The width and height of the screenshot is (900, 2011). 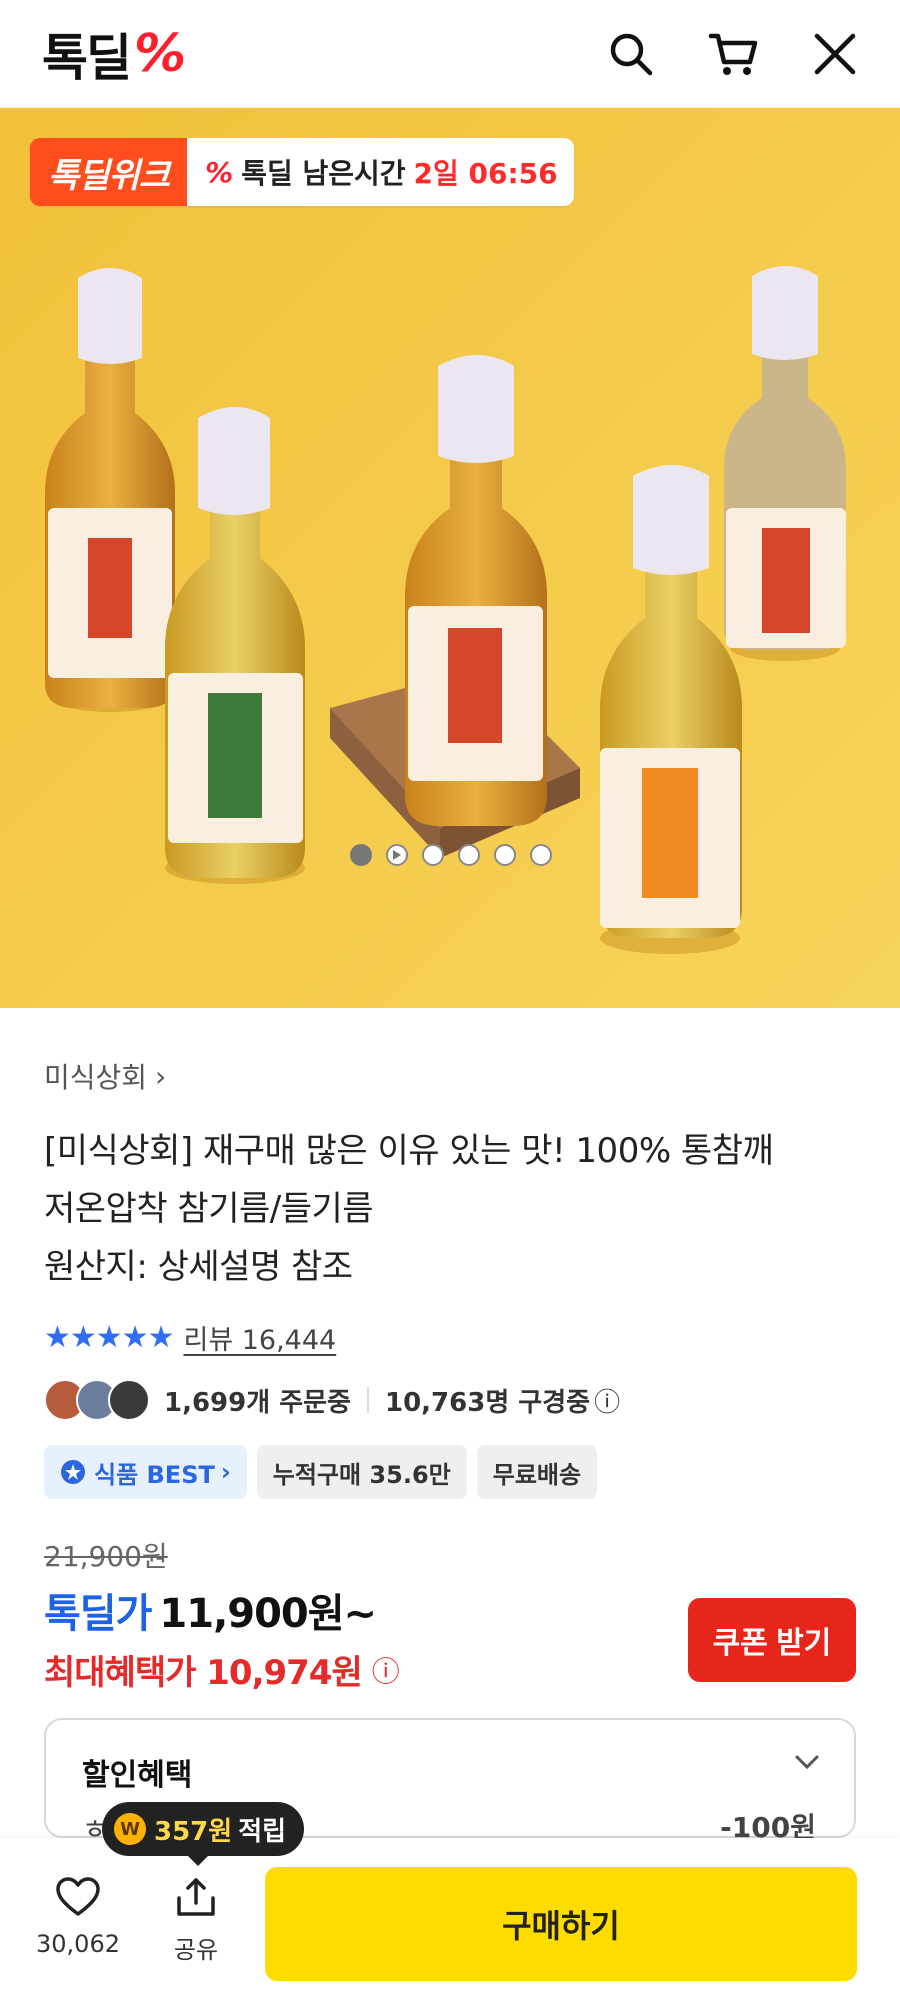 I want to click on title-line-3: 원산지: 상세설명 참조, so click(x=198, y=1267).